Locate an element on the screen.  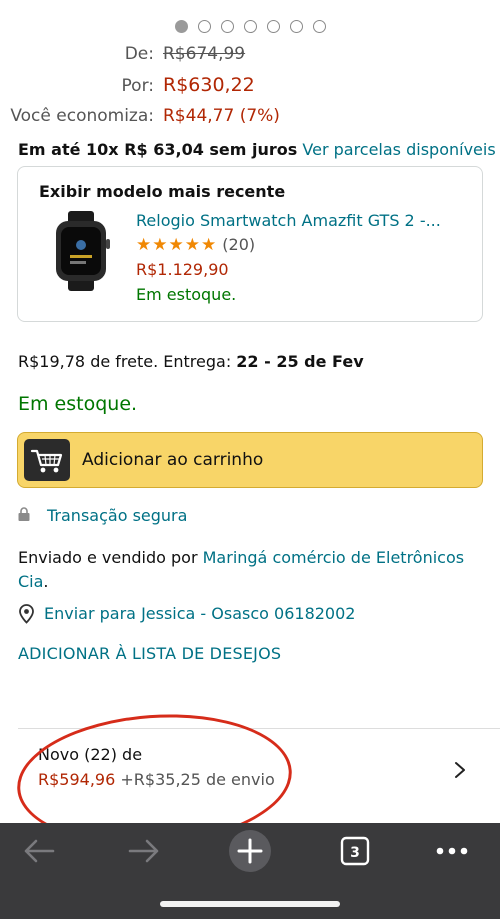
smartwatch-image is located at coordinates (81, 251).